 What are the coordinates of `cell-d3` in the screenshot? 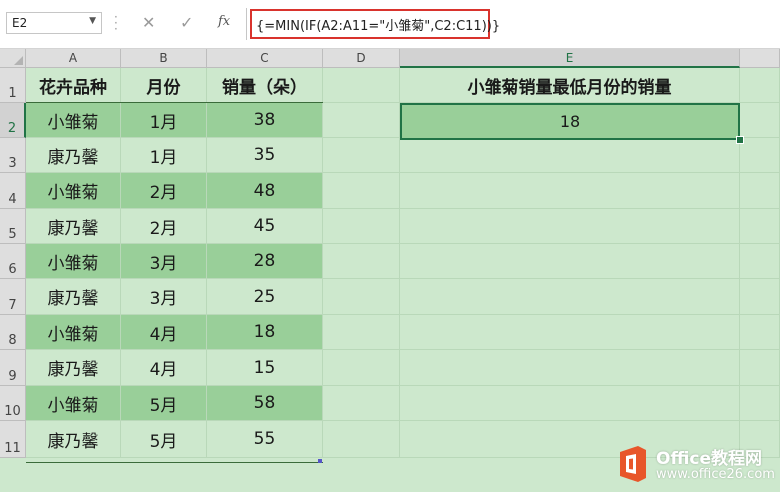 It's located at (361, 155).